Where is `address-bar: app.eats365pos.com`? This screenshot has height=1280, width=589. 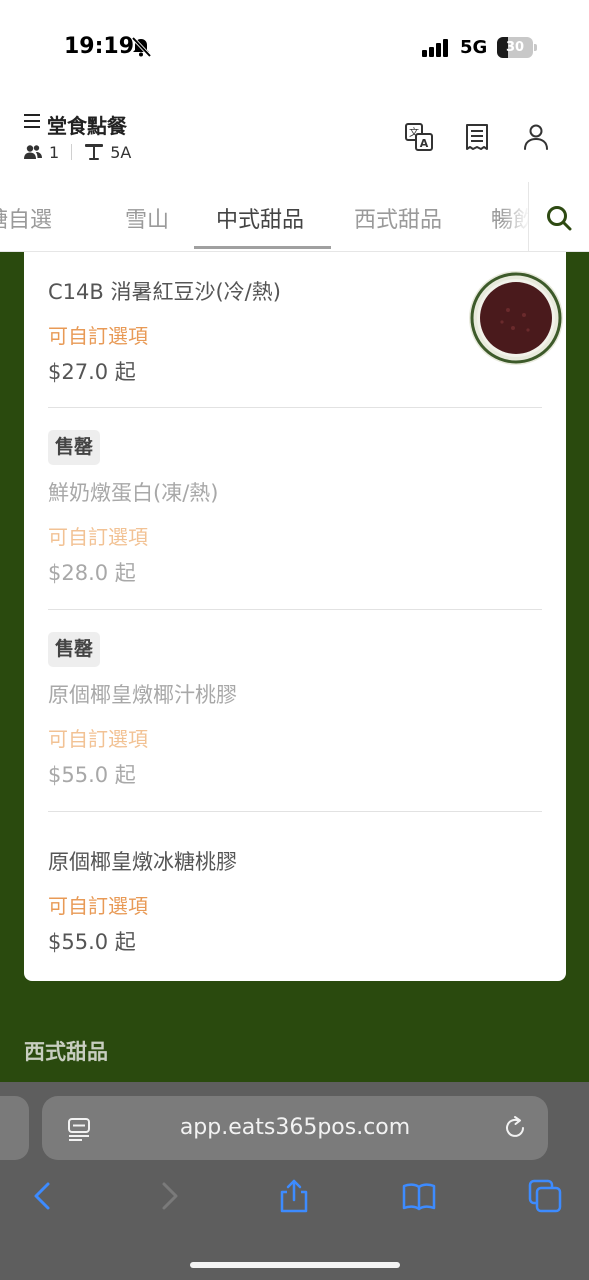 address-bar: app.eats365pos.com is located at coordinates (295, 1128).